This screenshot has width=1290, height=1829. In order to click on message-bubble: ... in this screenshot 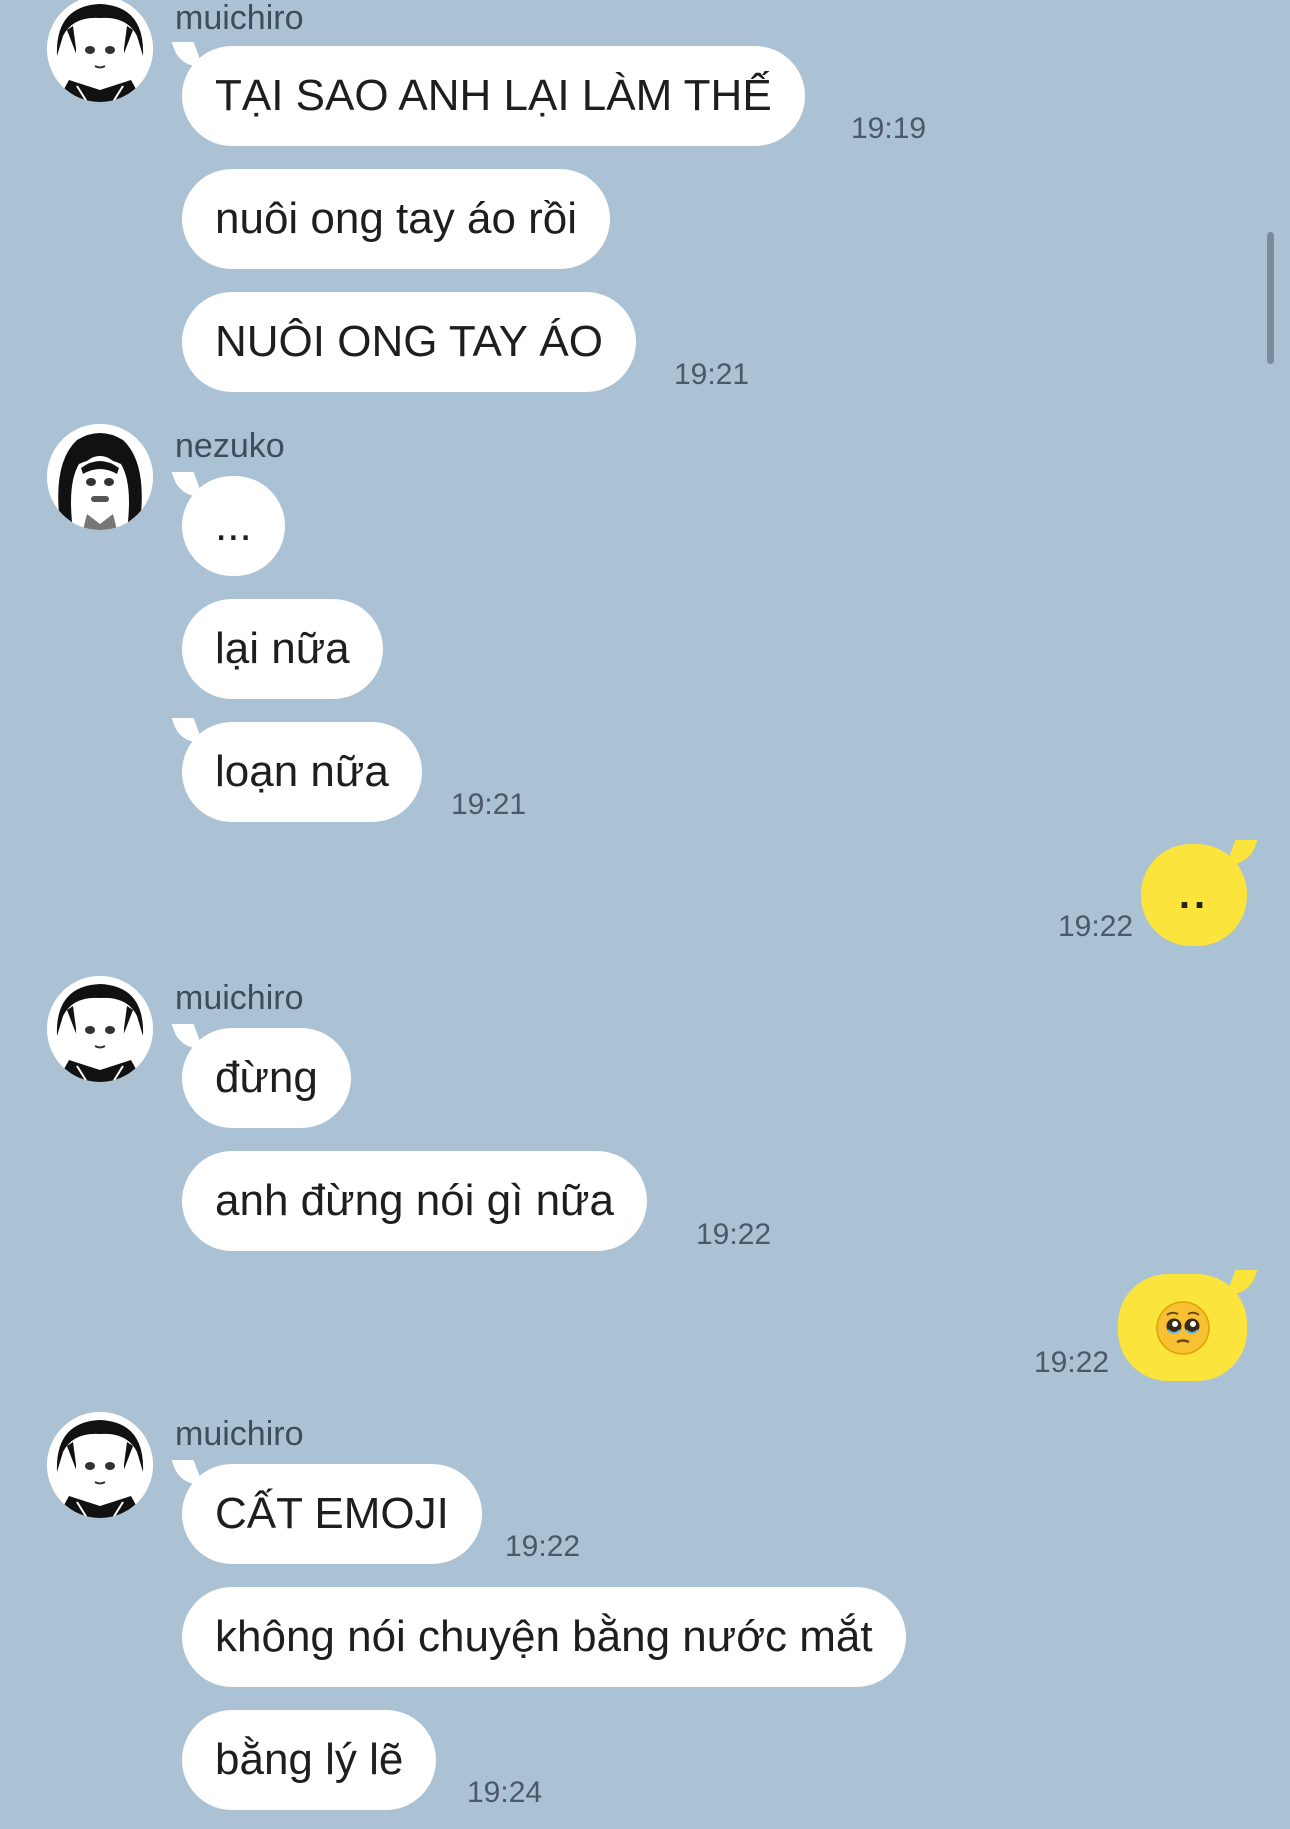, I will do `click(233, 526)`.